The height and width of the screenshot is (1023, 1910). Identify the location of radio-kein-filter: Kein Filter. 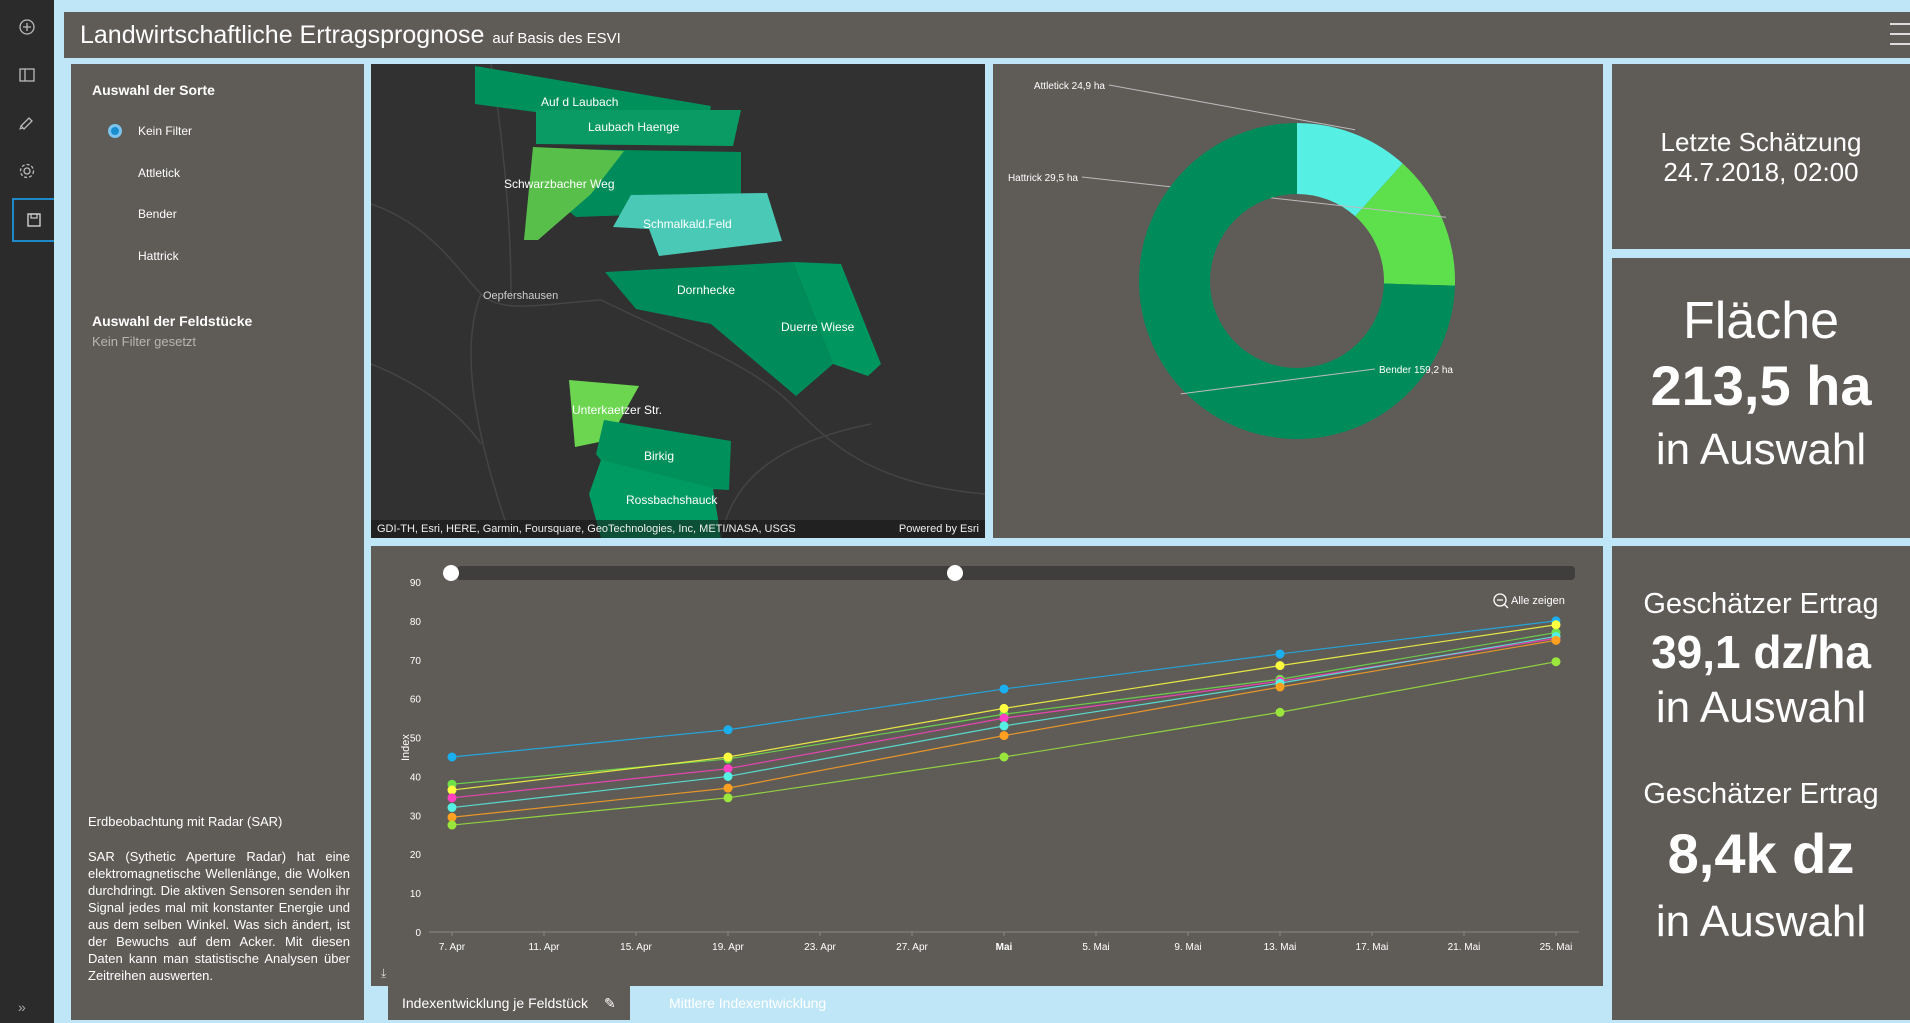
(150, 131).